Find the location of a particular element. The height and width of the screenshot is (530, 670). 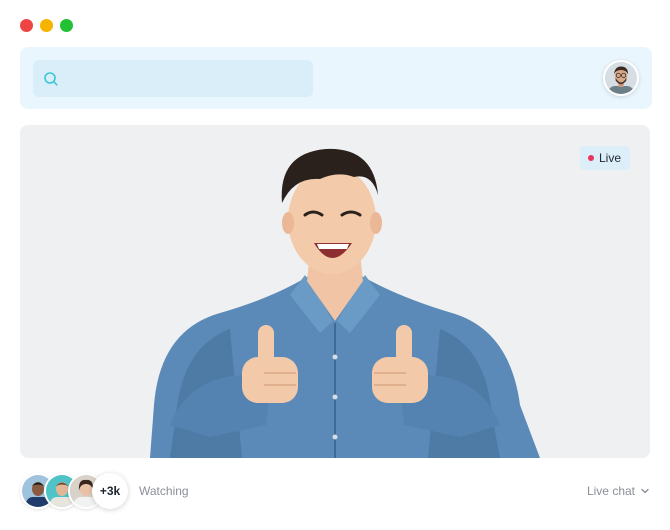

viewer-count: +3k is located at coordinates (110, 491).